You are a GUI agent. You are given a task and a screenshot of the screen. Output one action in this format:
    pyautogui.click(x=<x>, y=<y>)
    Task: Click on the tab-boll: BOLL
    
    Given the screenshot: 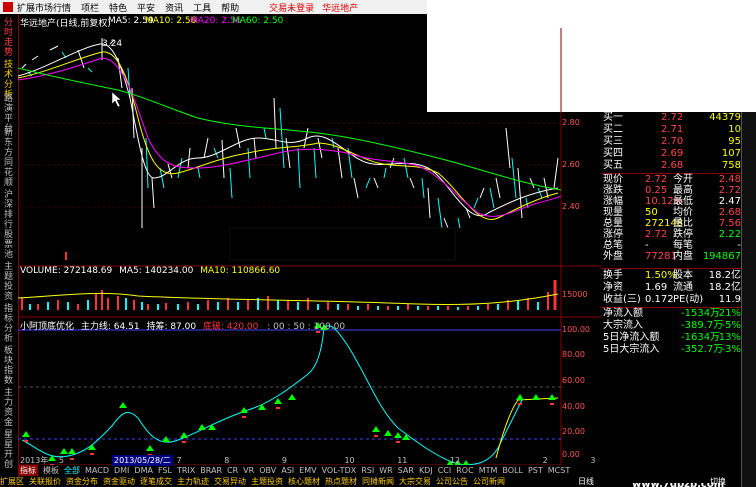 What is the action you would take?
    pyautogui.click(x=512, y=470)
    